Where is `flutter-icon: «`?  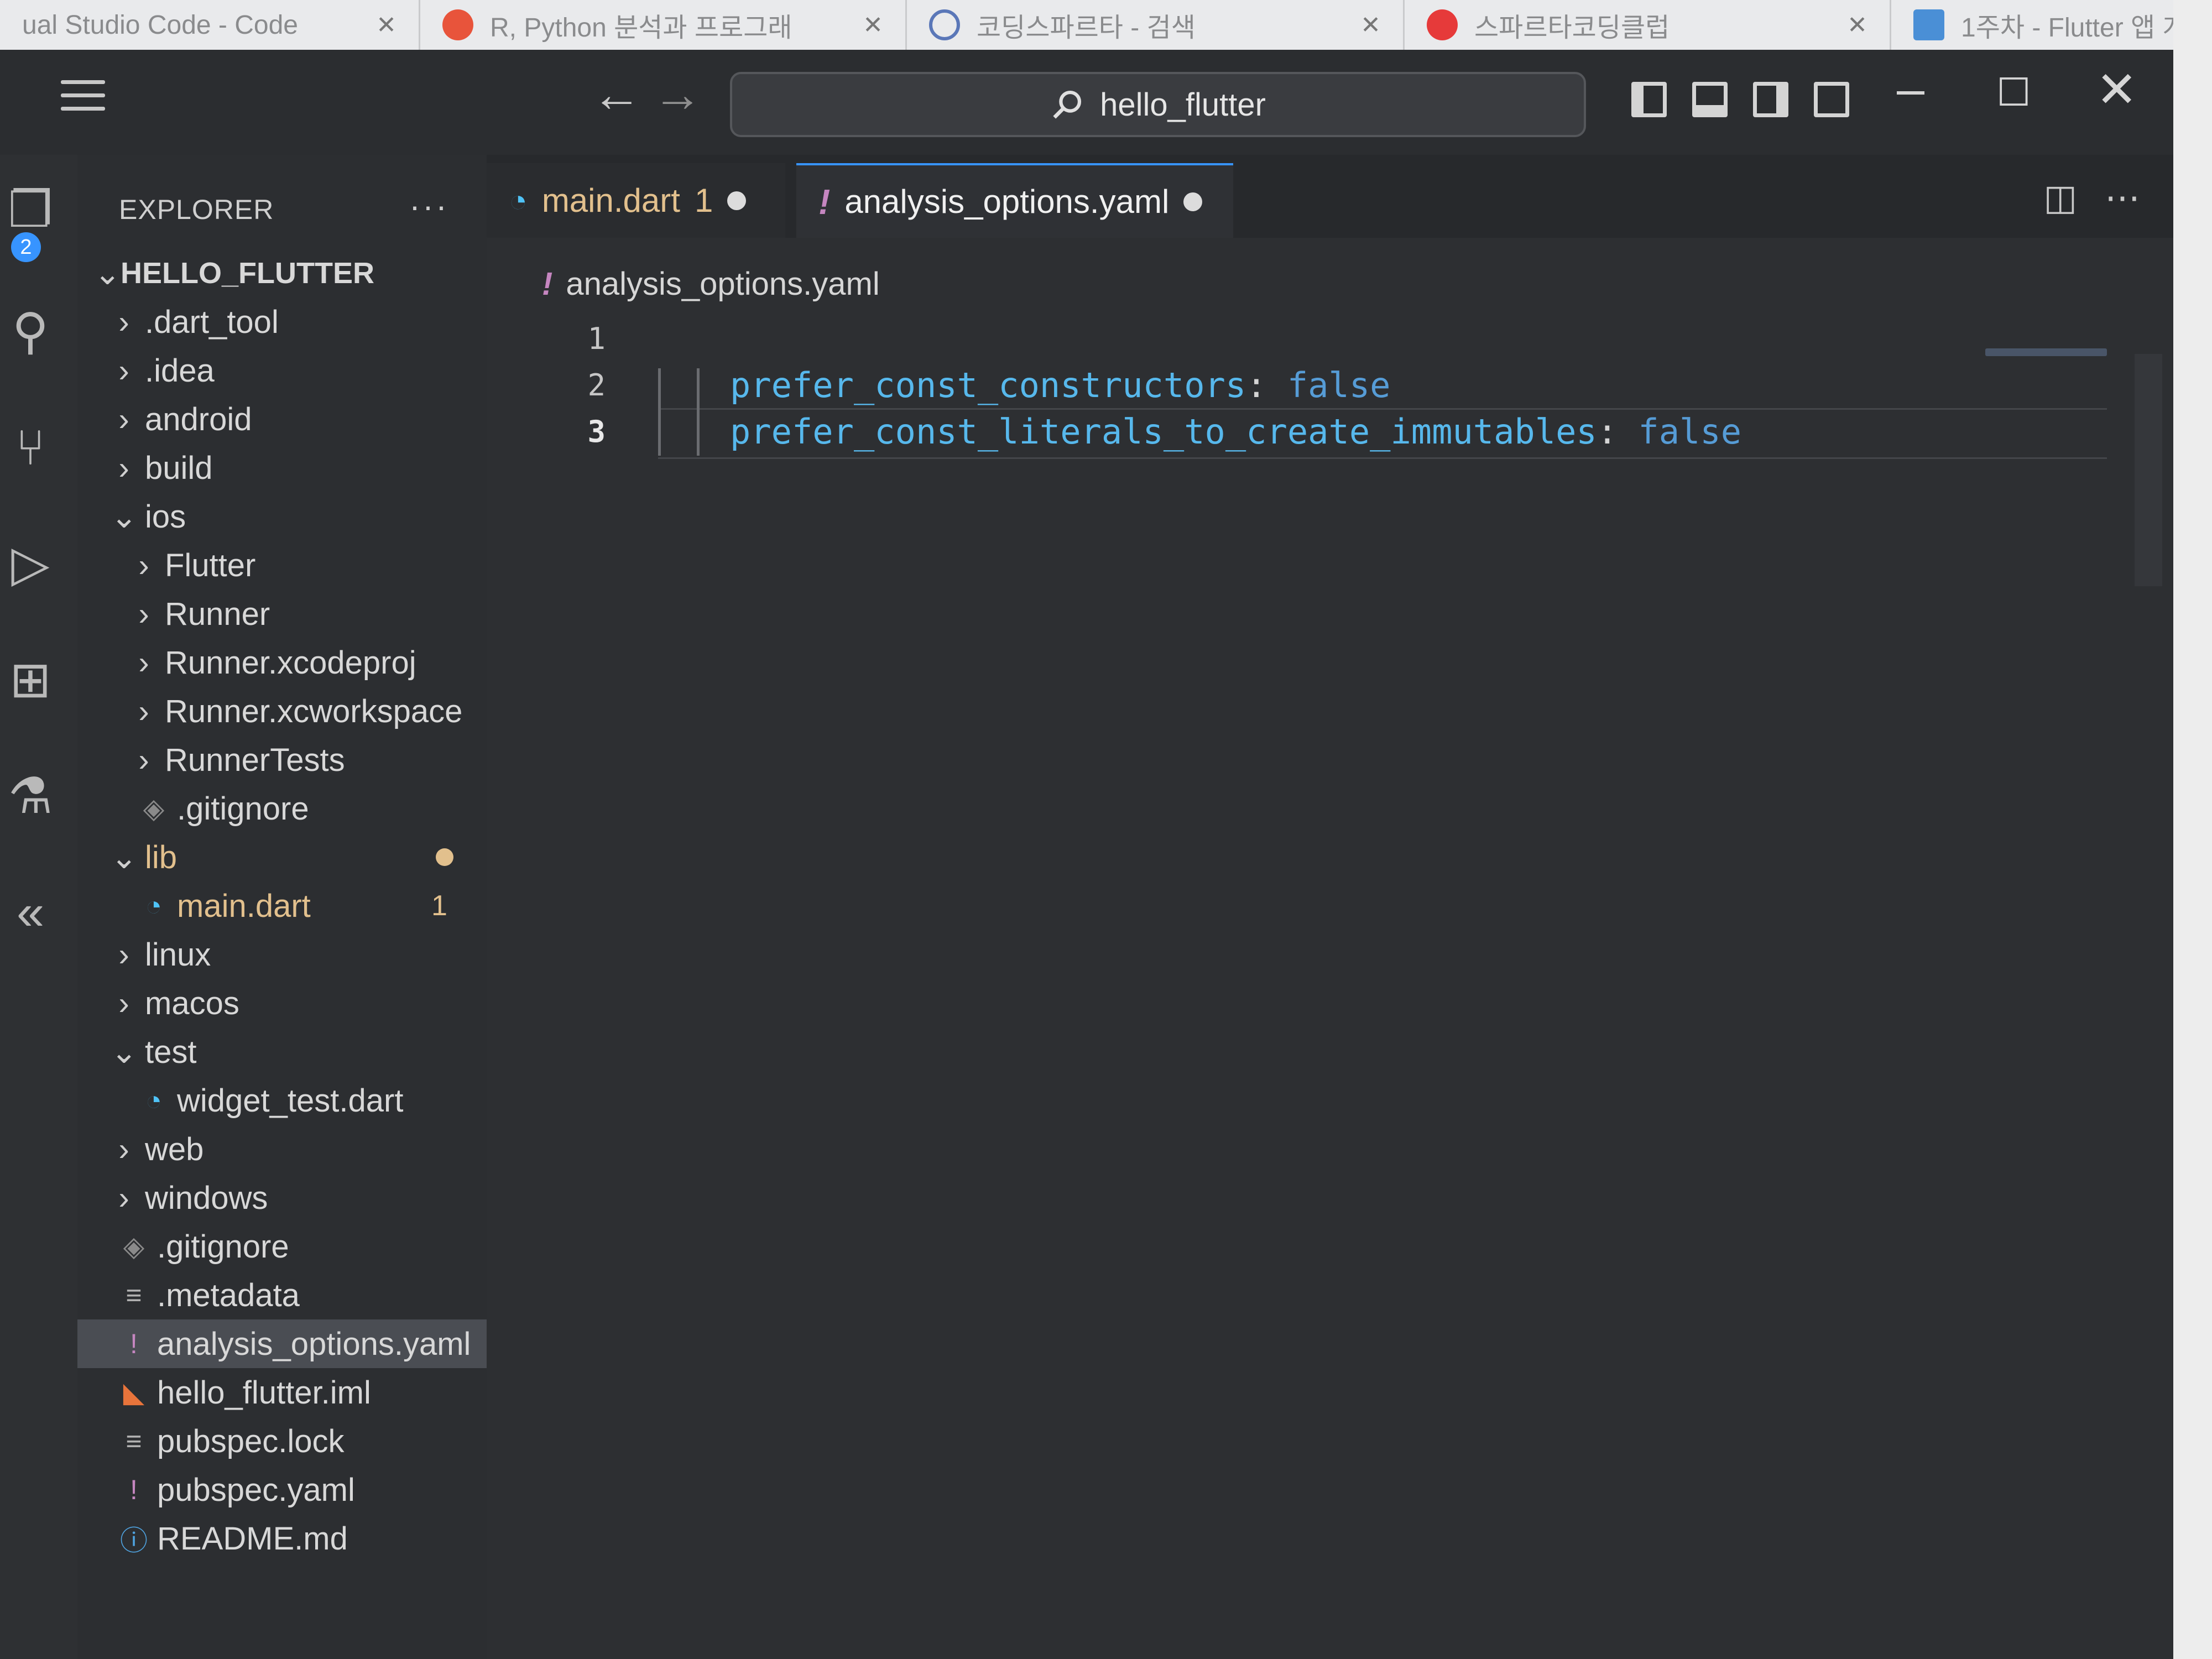
flutter-icon: « is located at coordinates (31, 913).